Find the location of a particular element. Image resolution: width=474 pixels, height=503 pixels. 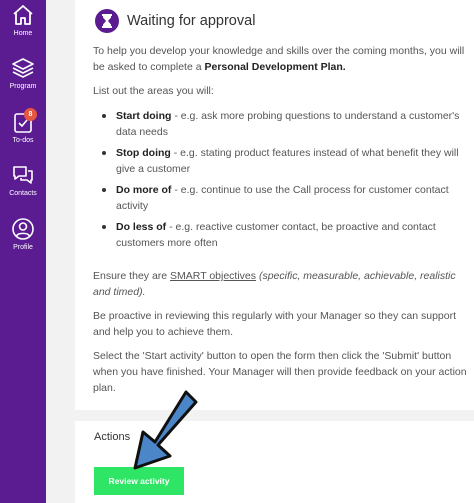

list-item-bold: Do less of is located at coordinates (141, 227).